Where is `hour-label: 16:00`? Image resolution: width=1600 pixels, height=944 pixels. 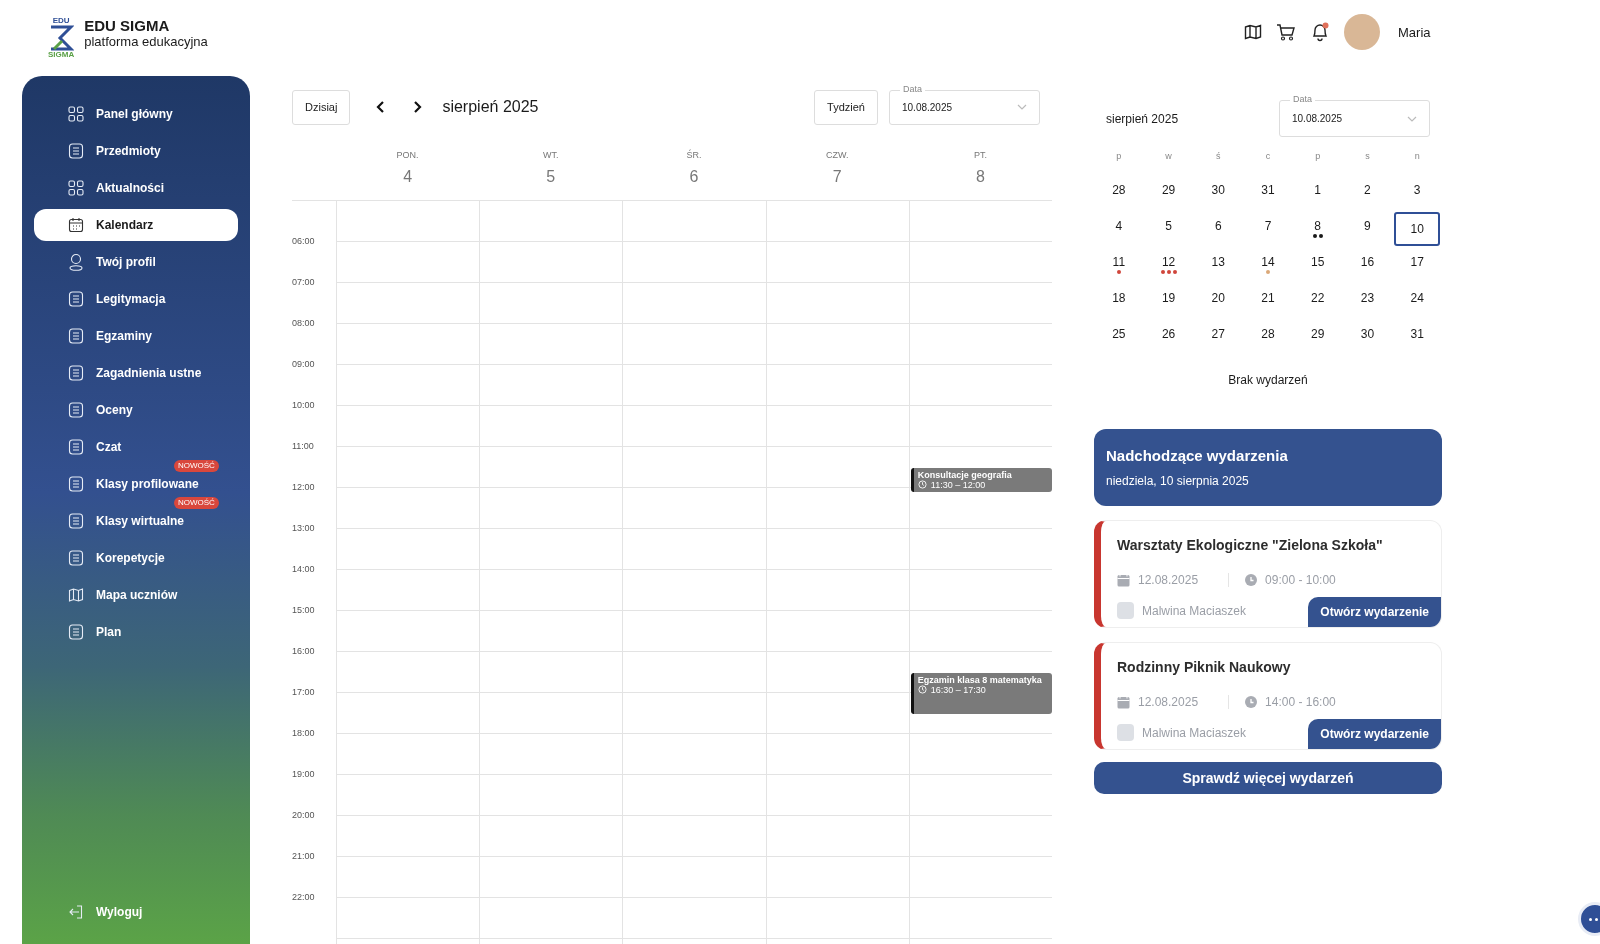
hour-label: 16:00 is located at coordinates (303, 651).